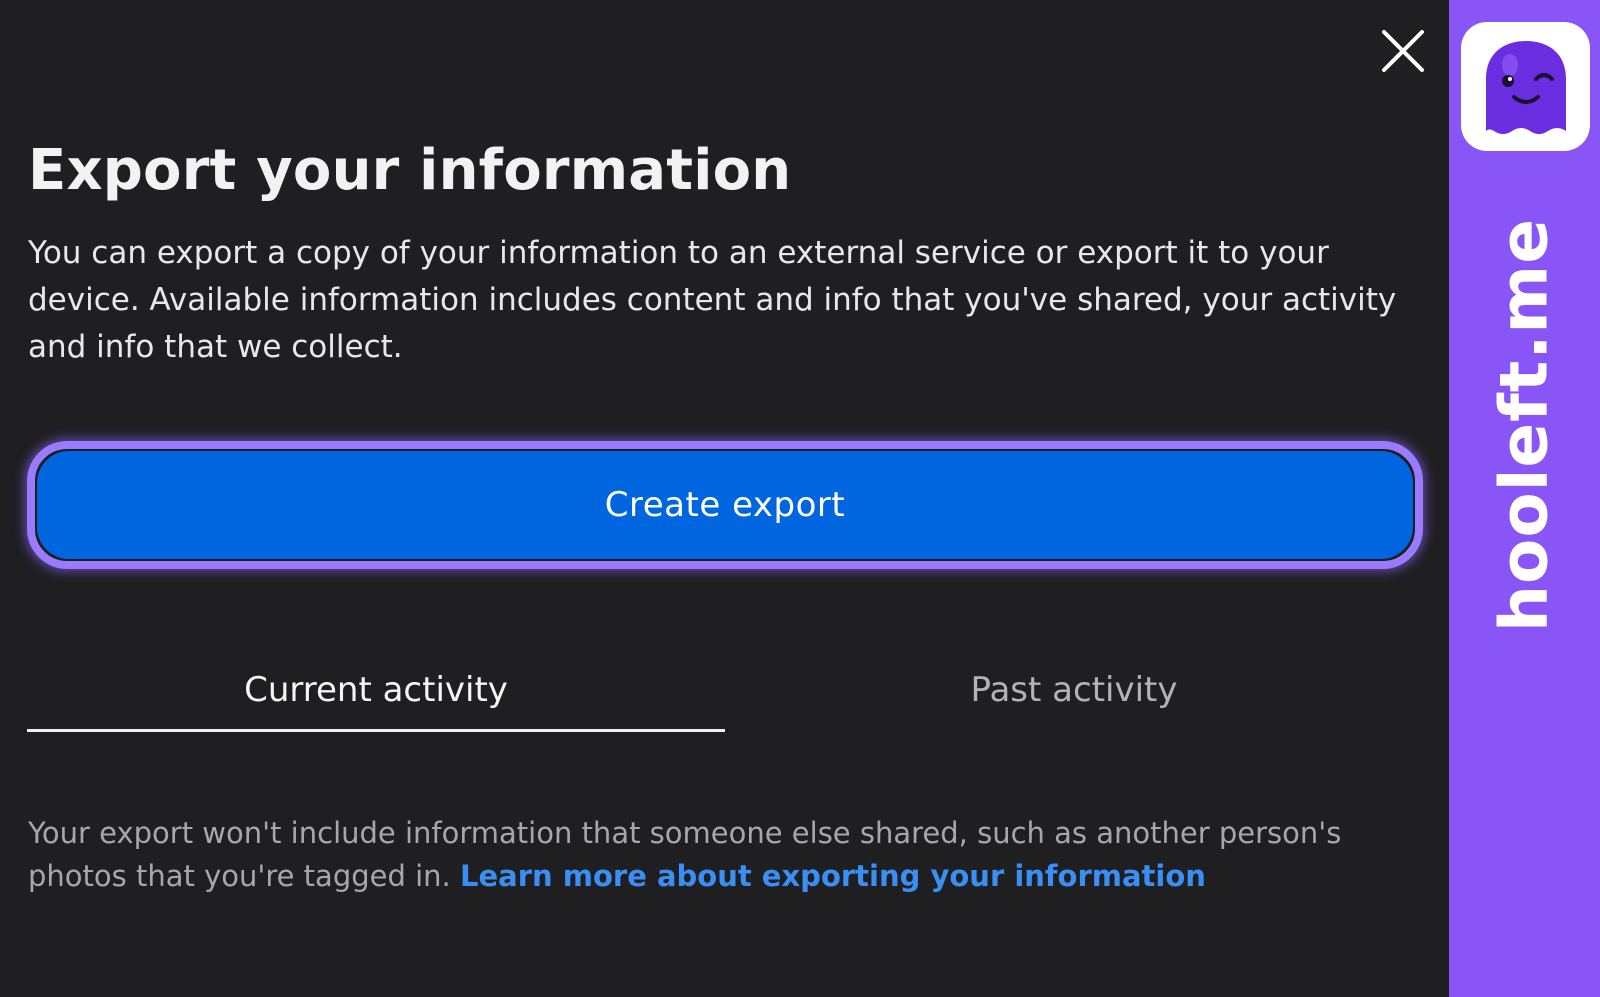  I want to click on create-export-focus-ring: Create export, so click(725, 505).